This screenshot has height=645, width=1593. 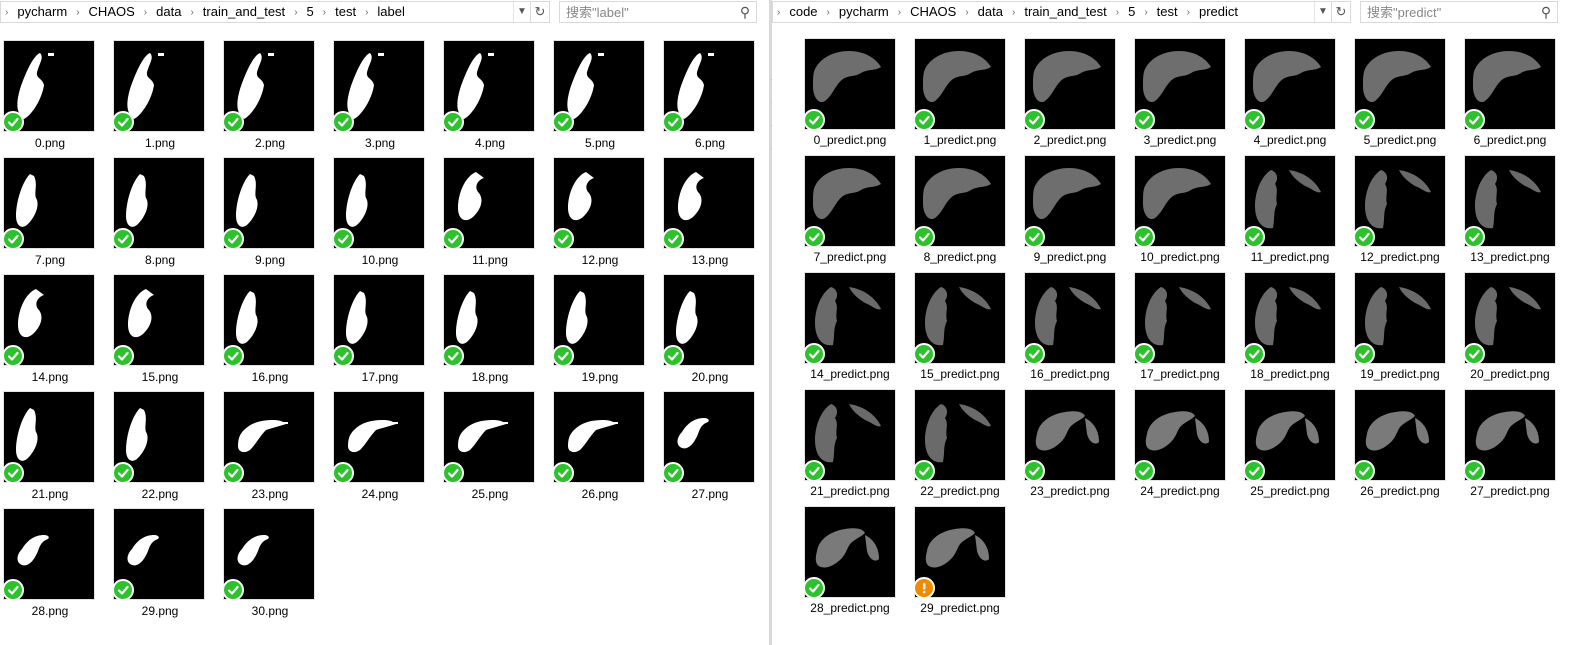 I want to click on file-item: 26_predict.png, so click(x=1409, y=449).